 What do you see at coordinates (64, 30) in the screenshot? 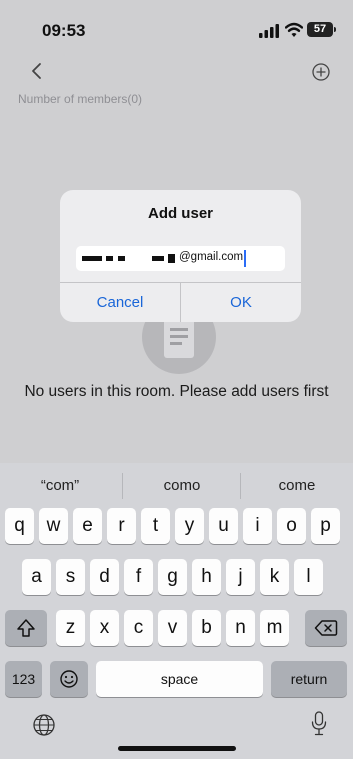
I see `status-time: 09:53` at bounding box center [64, 30].